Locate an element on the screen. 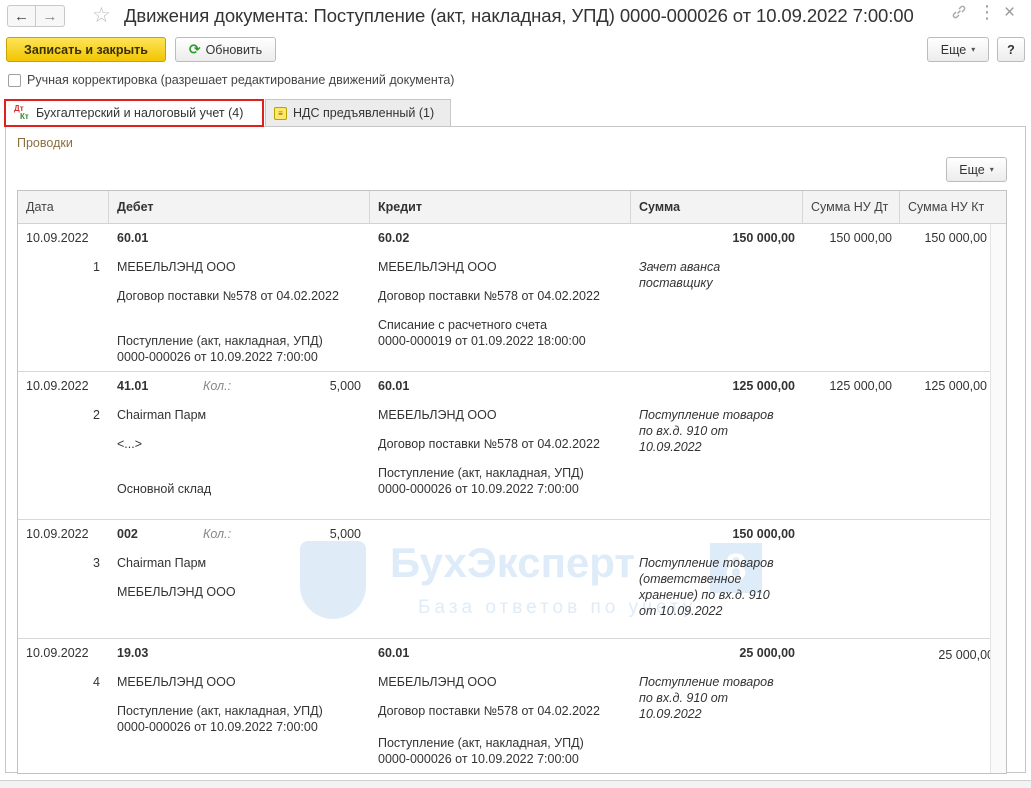  column-sum: Сумма is located at coordinates (717, 207).